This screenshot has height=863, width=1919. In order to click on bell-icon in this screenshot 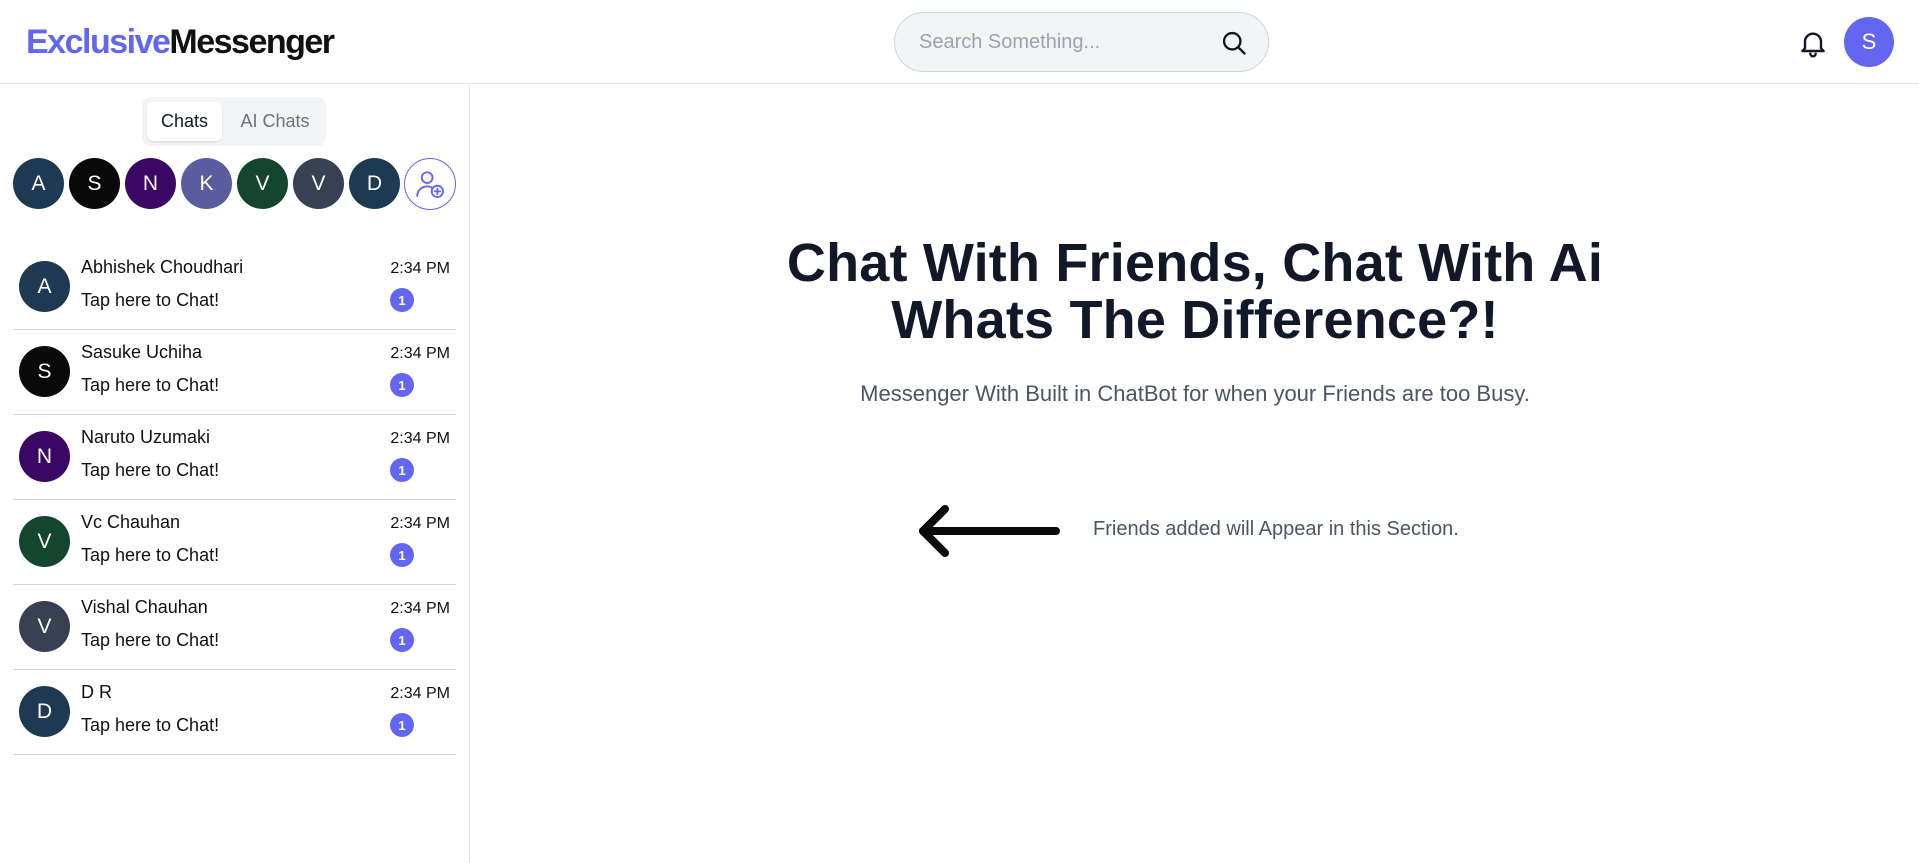, I will do `click(1813, 43)`.